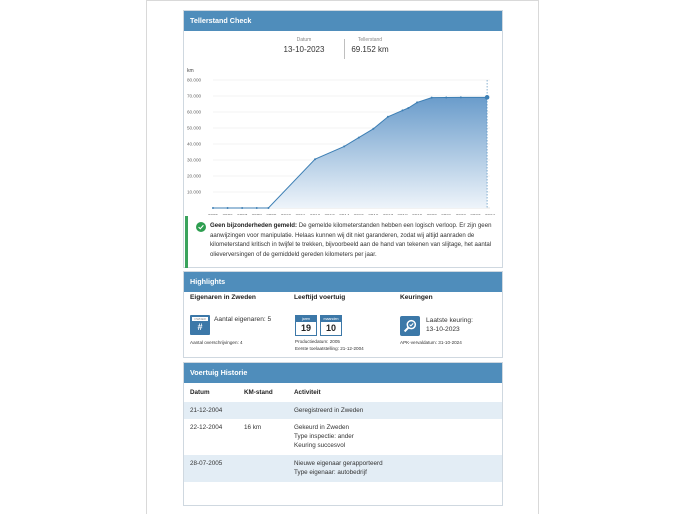  What do you see at coordinates (538, 257) in the screenshot?
I see `page-right-border` at bounding box center [538, 257].